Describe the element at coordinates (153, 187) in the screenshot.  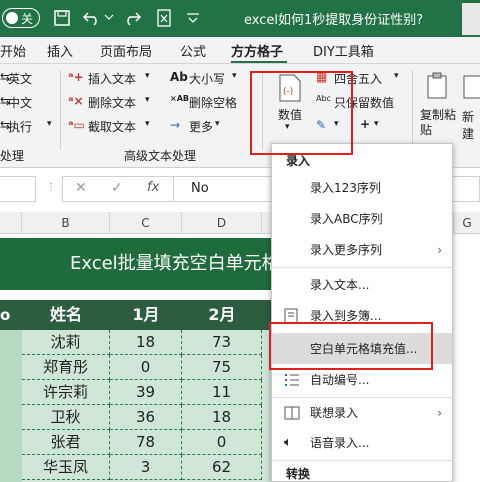
I see `insert-function-icon: fx` at that location.